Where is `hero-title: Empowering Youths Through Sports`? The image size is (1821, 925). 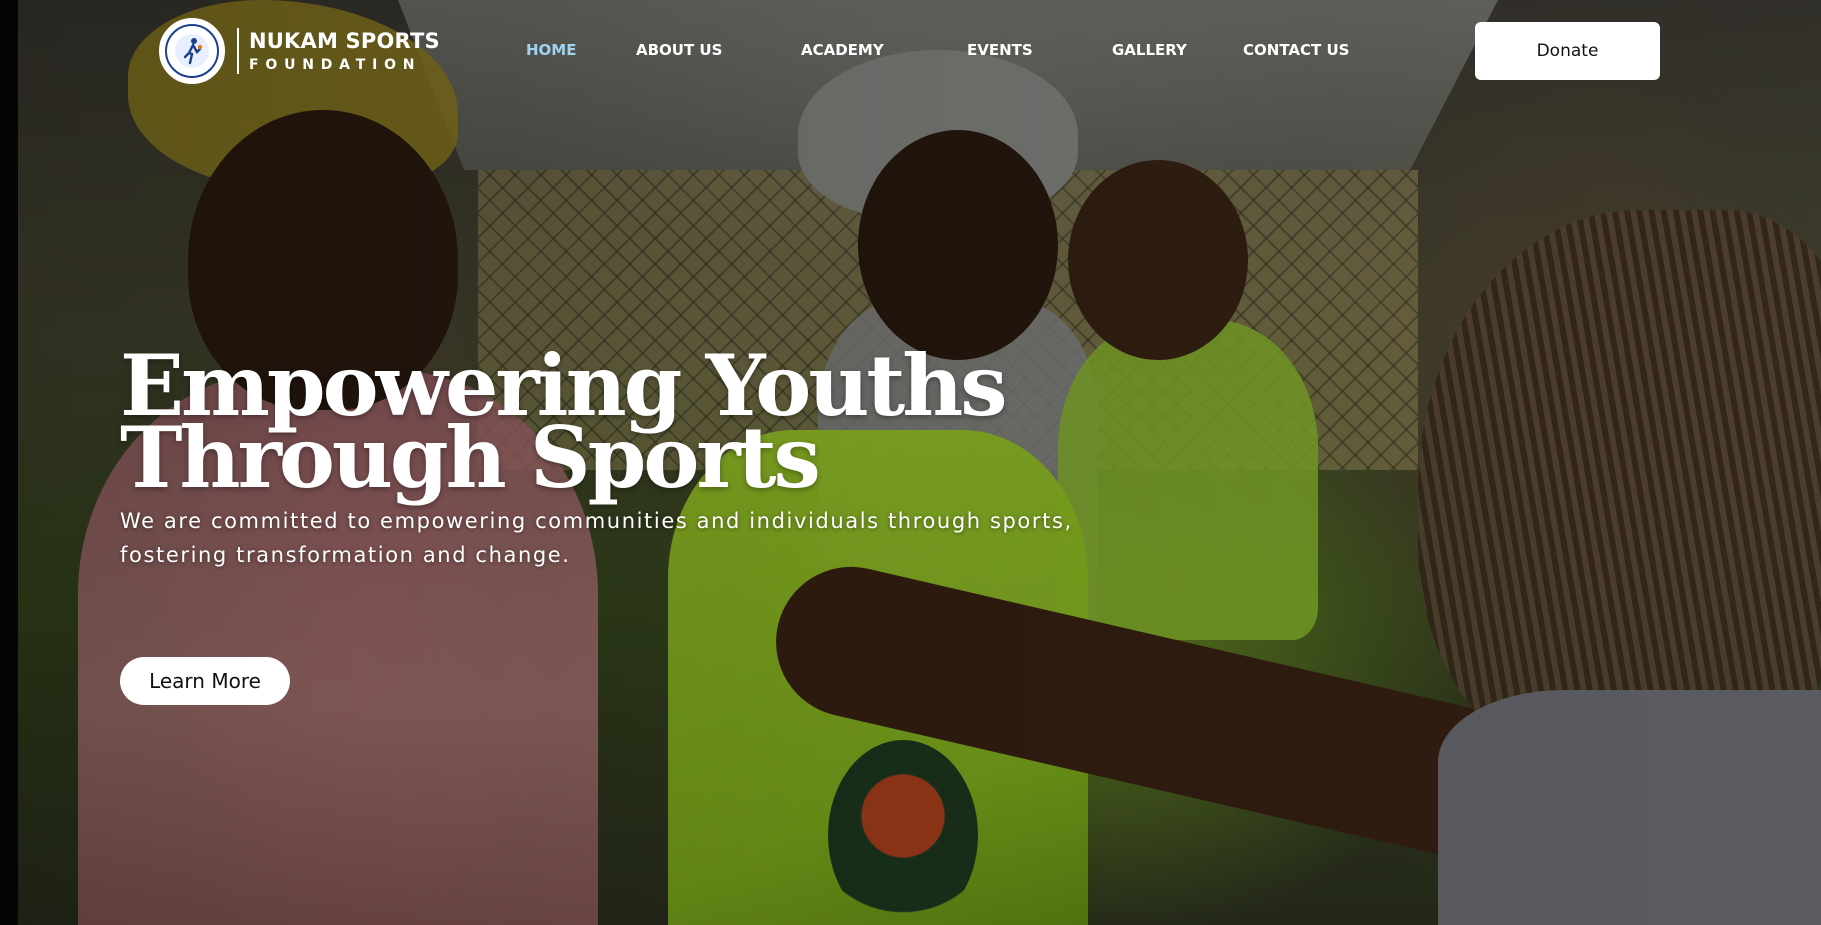 hero-title: Empowering Youths Through Sports is located at coordinates (570, 422).